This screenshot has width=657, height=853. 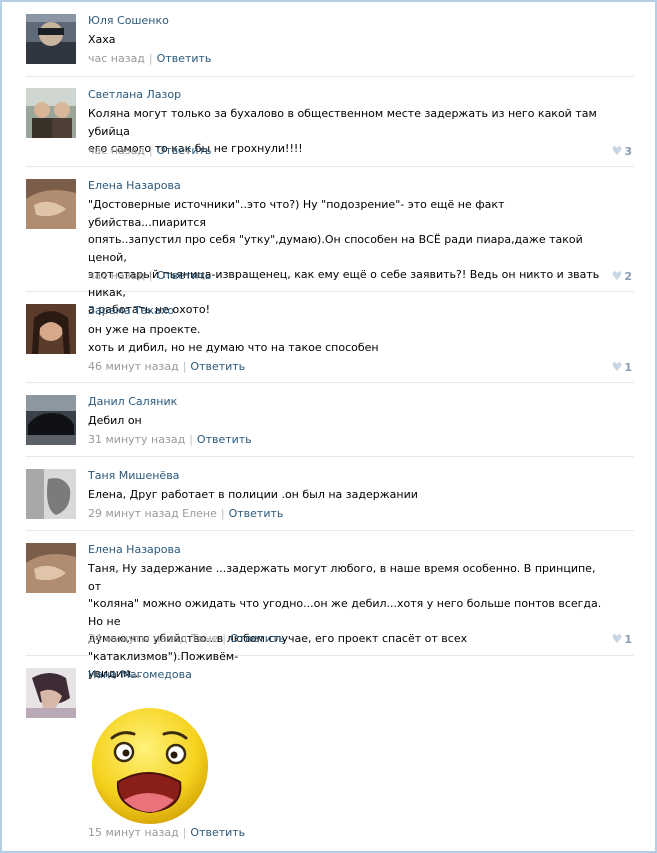 I want to click on comment-meta: 31 минуту назад | Ответить, so click(x=170, y=440).